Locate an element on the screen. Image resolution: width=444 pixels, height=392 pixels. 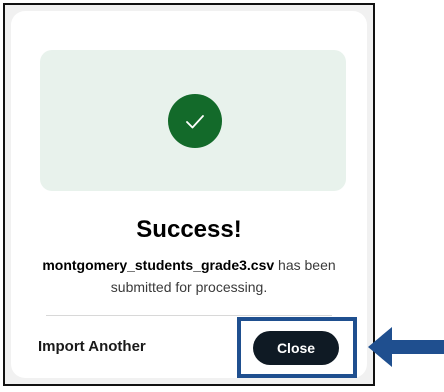
file-name: montgomery_students_grade3.csv is located at coordinates (158, 265).